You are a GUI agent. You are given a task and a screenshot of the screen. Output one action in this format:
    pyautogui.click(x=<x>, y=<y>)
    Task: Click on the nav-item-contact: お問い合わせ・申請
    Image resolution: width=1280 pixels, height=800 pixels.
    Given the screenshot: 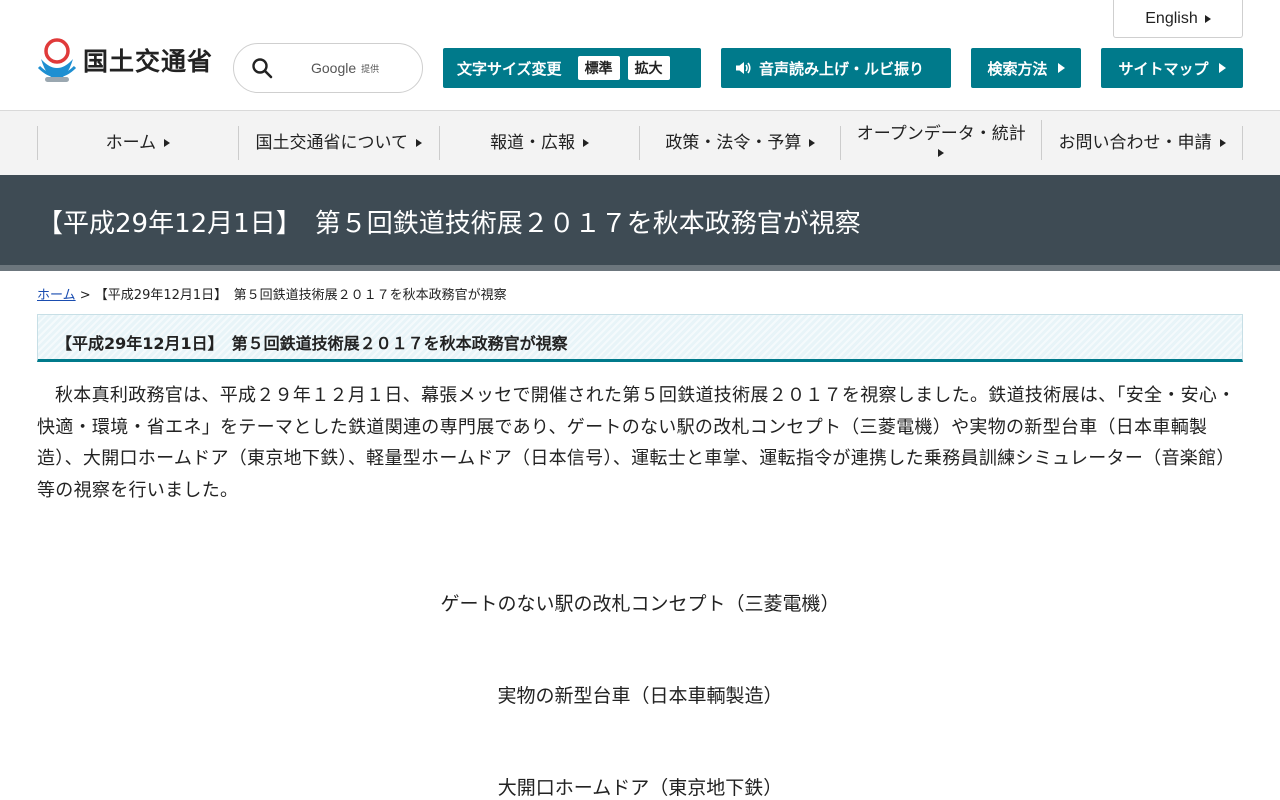 What is the action you would take?
    pyautogui.click(x=1142, y=143)
    